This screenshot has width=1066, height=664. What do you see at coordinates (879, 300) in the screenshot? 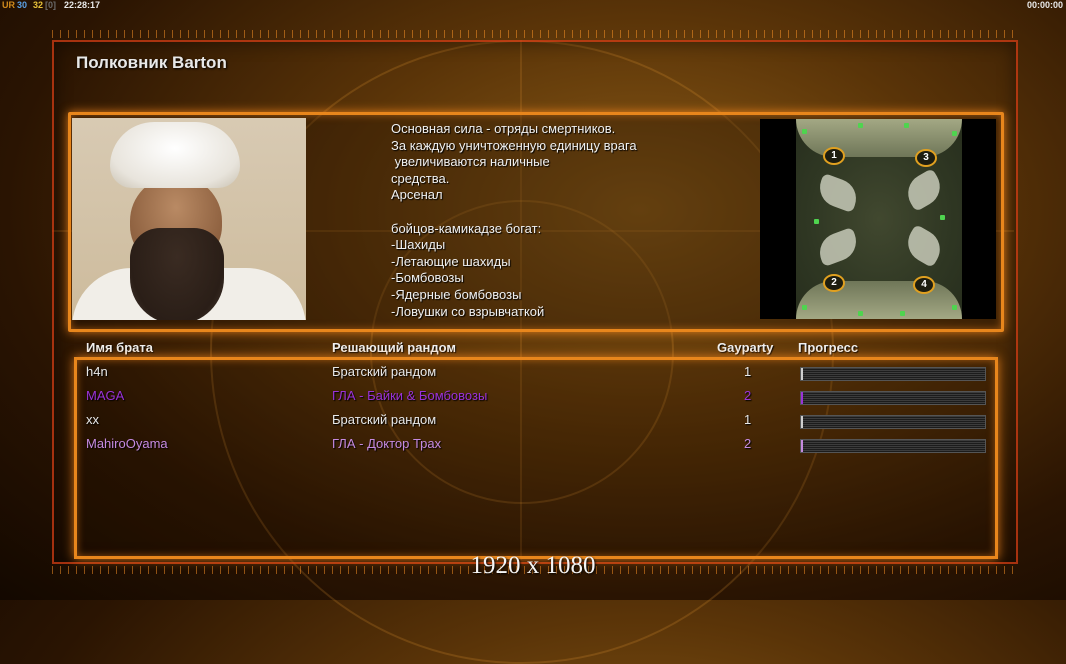
I see `map-base-bottom` at bounding box center [879, 300].